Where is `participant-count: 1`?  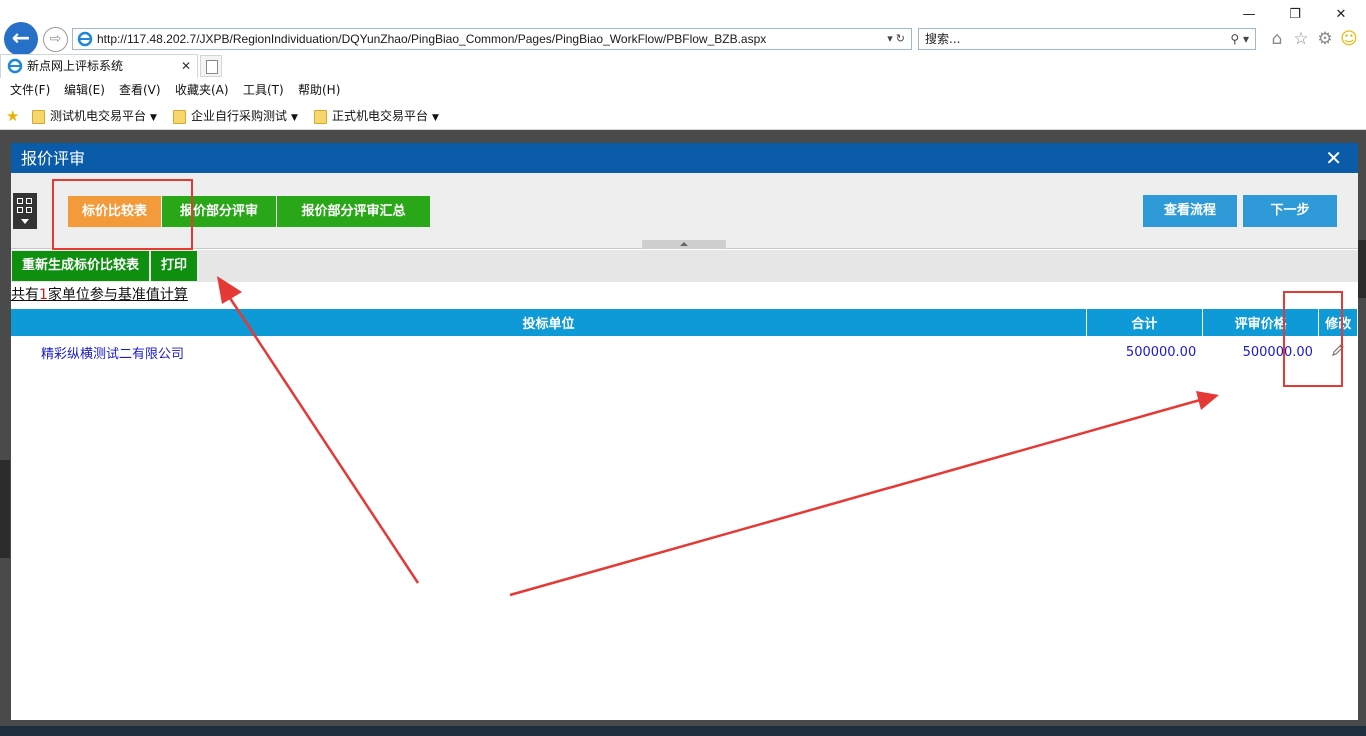 participant-count: 1 is located at coordinates (43, 295).